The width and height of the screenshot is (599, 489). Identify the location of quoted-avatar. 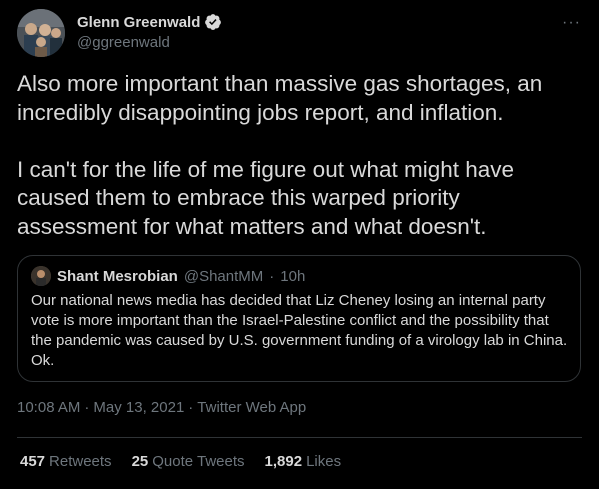
(41, 276).